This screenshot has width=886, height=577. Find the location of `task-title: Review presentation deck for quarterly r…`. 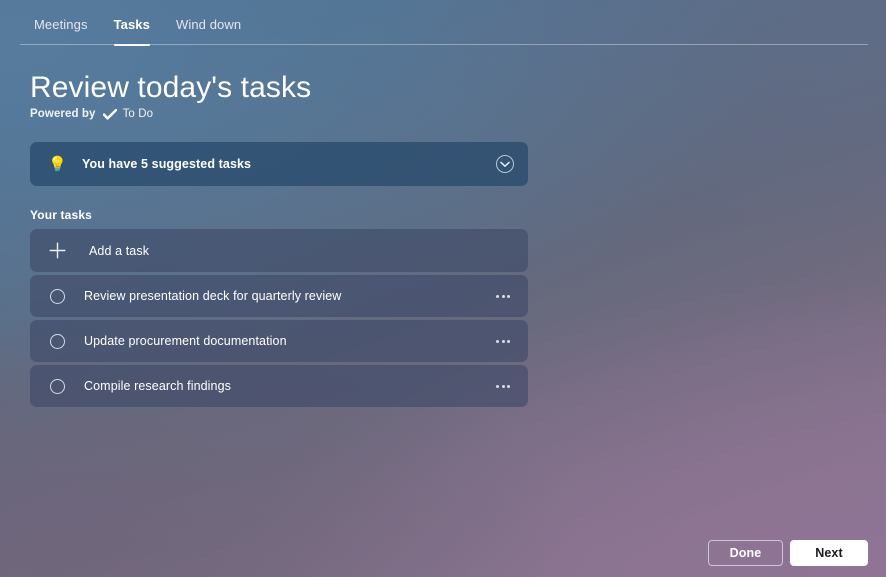

task-title: Review presentation deck for quarterly r… is located at coordinates (213, 296).